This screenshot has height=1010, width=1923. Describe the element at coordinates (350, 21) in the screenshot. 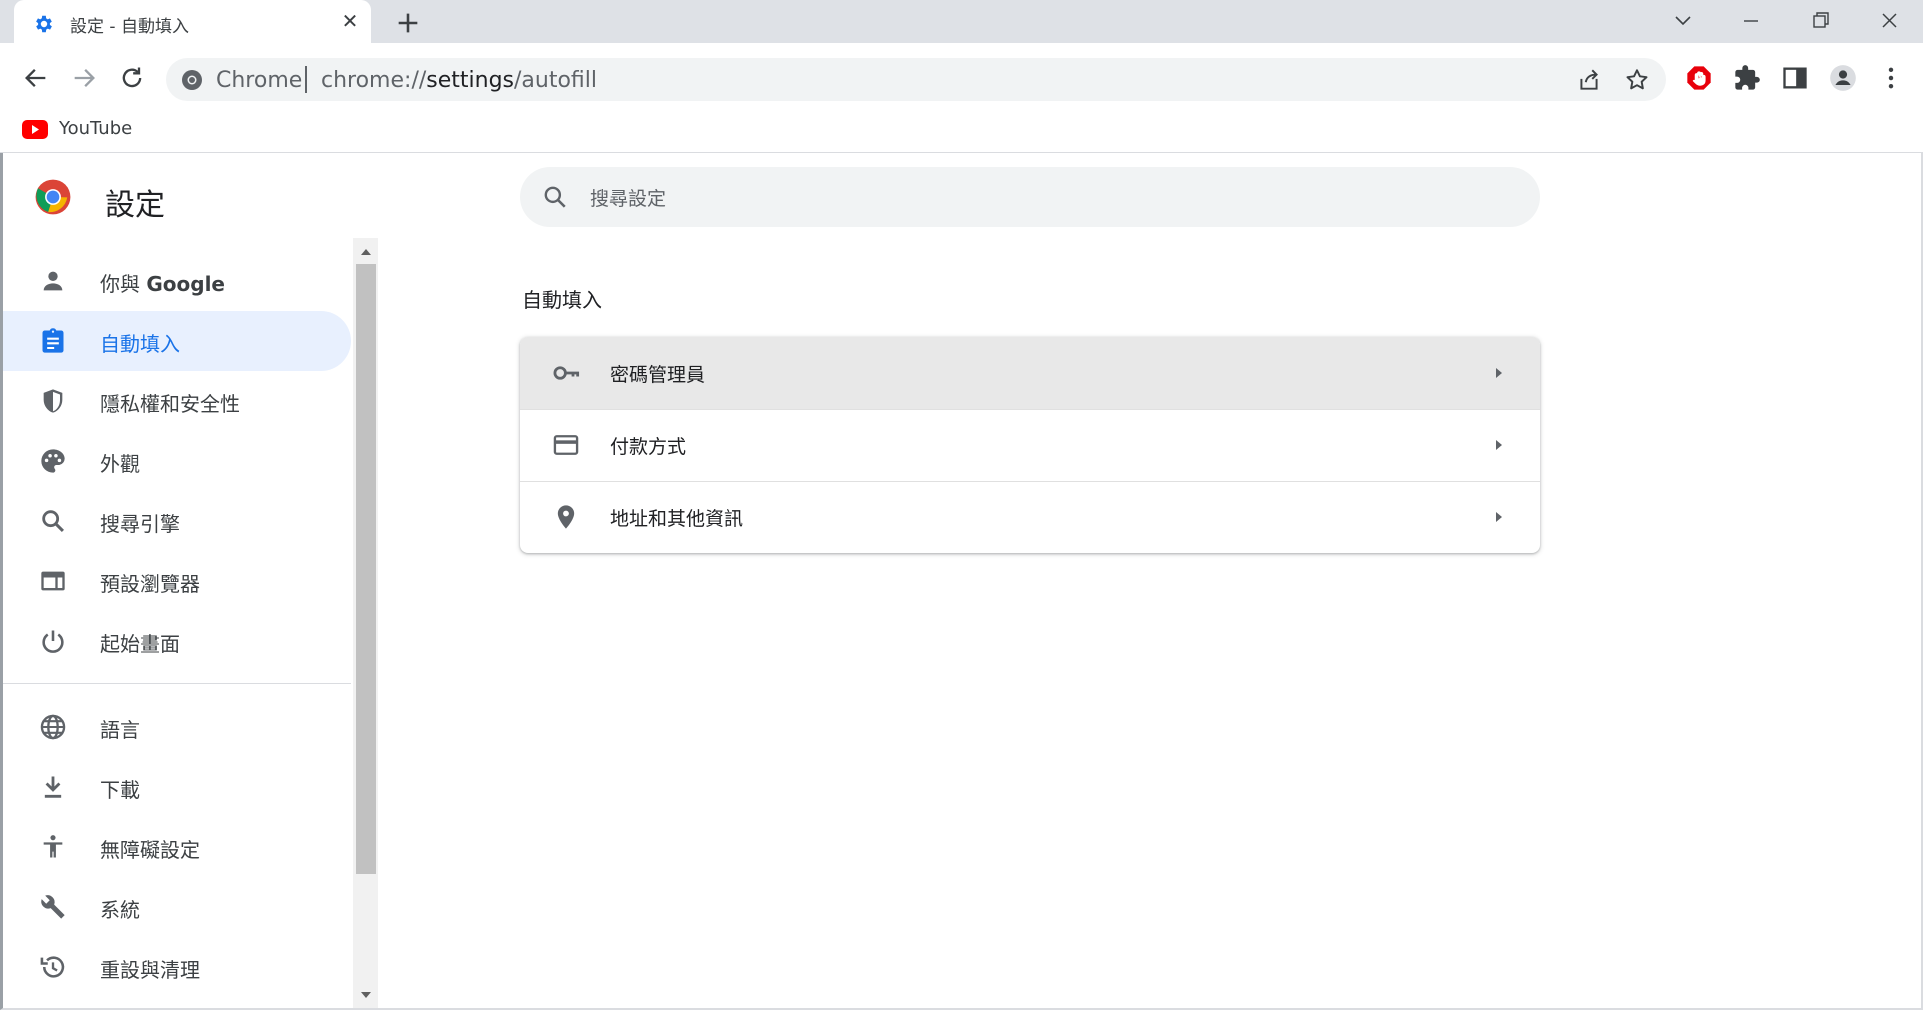

I see `tab-close-button: ✕` at that location.